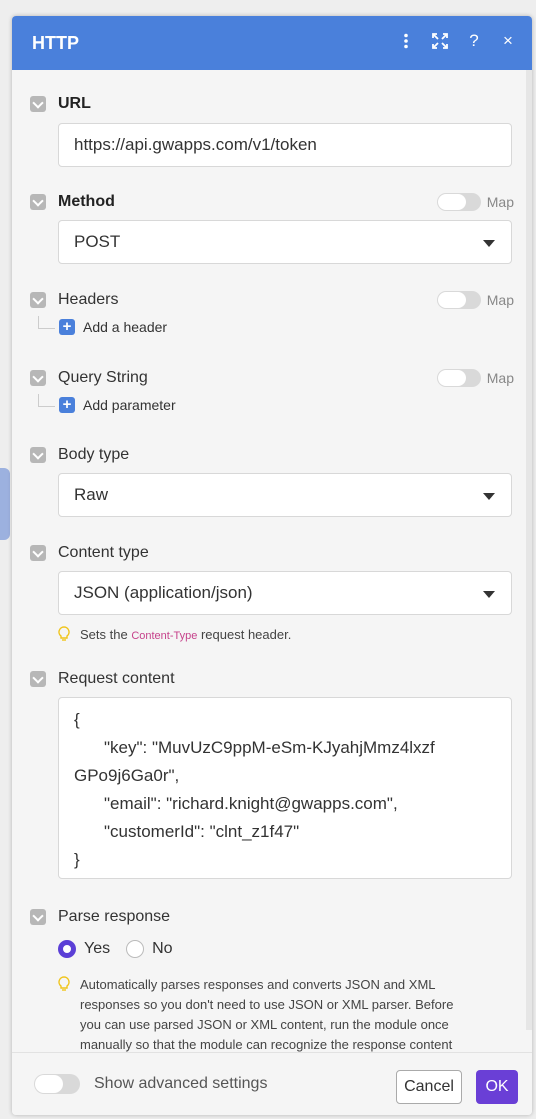  I want to click on code-line: }, so click(77, 859).